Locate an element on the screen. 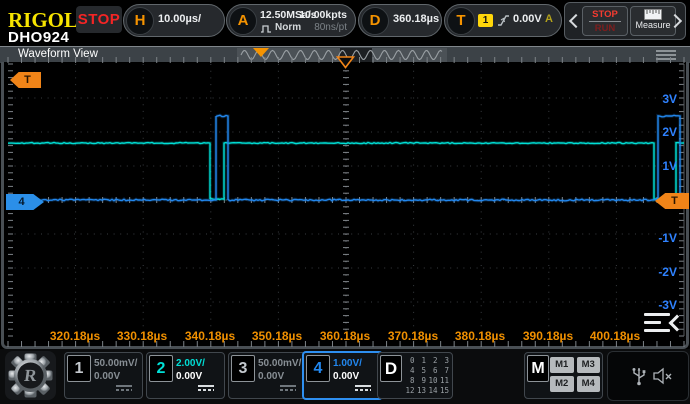 This screenshot has width=690, height=404. volt-label: 1V is located at coordinates (669, 166).